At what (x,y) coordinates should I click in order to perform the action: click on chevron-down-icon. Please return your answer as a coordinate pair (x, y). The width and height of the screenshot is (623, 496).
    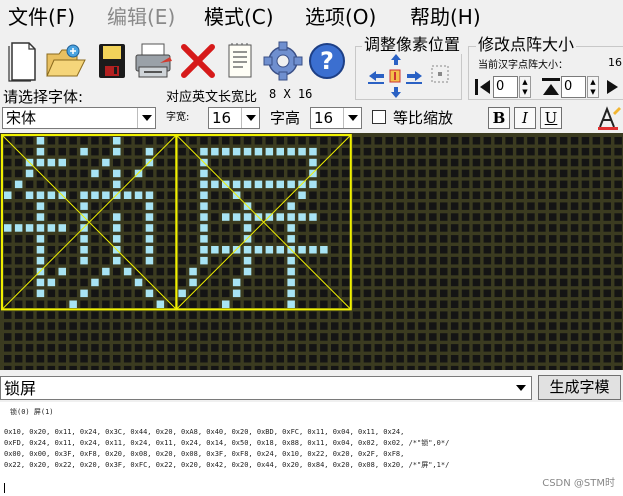
    Looking at the image, I should click on (250, 118).